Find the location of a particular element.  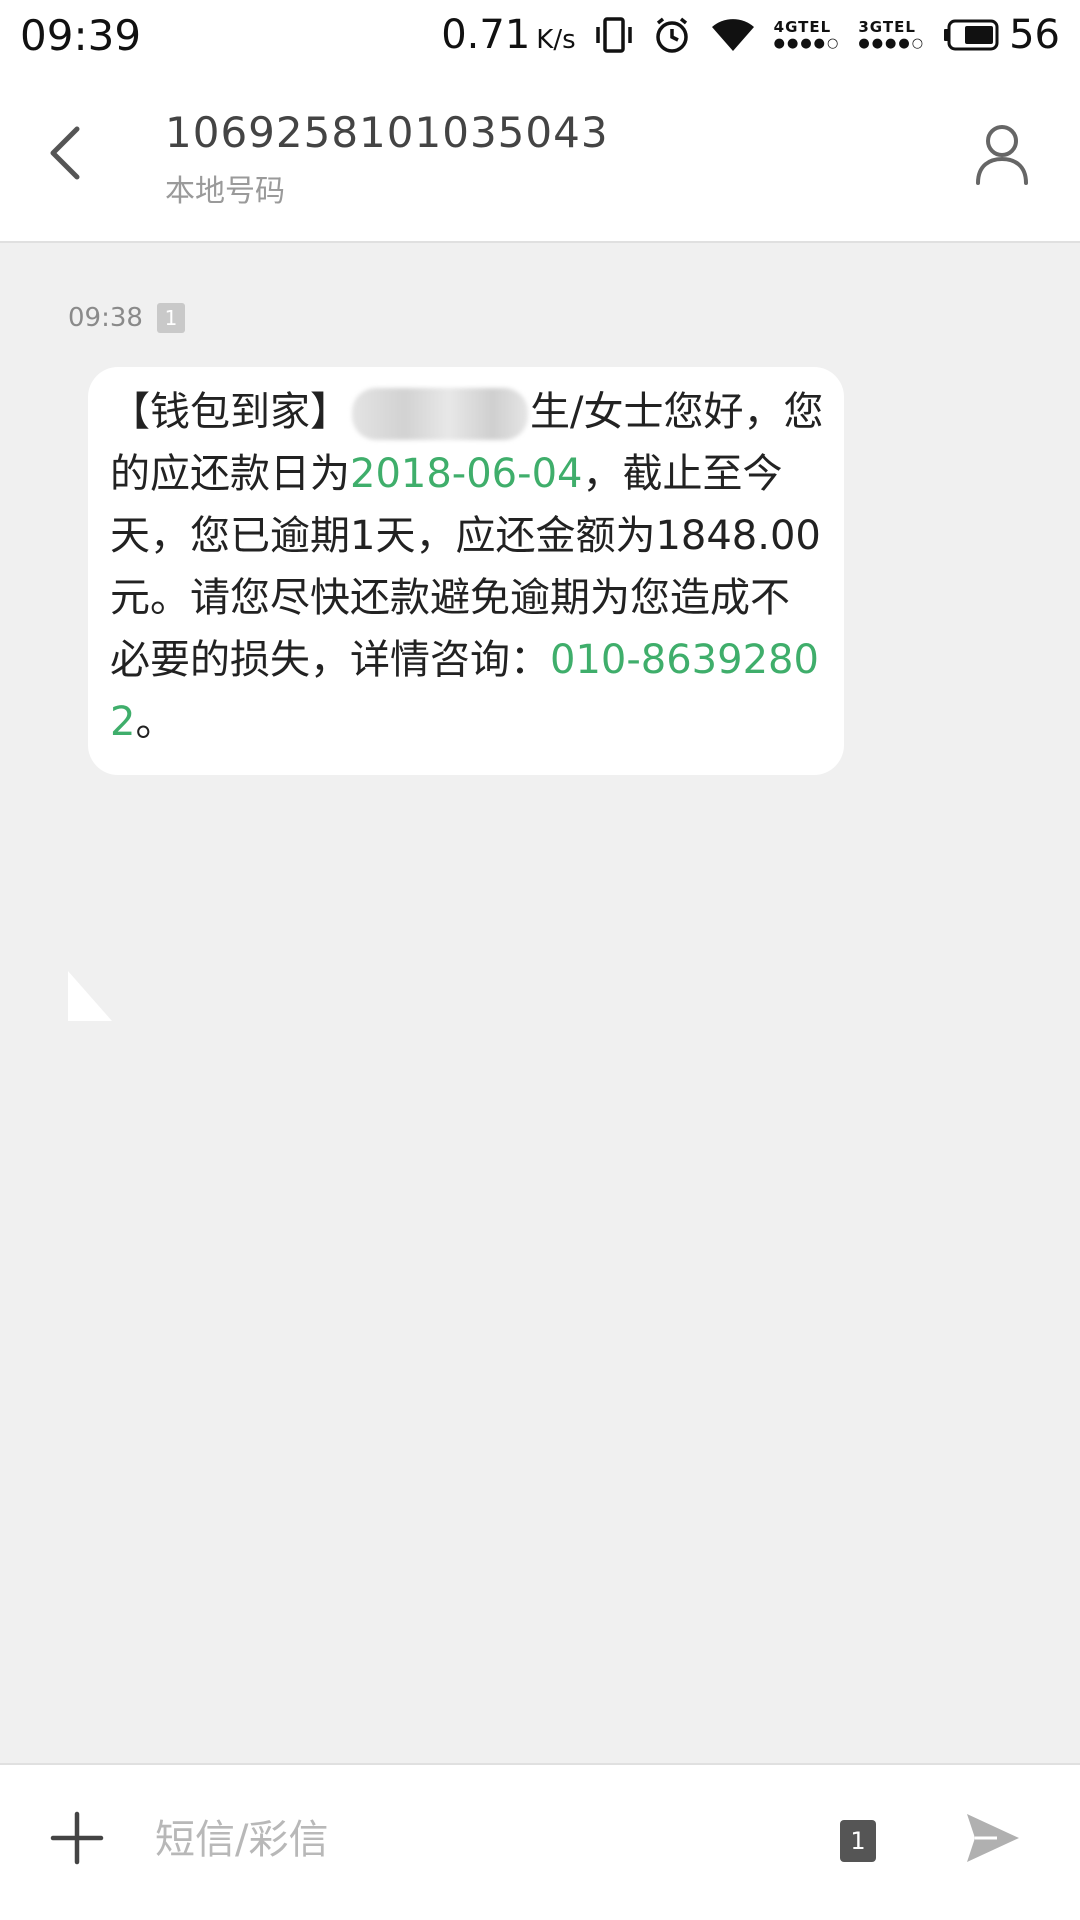

contact-person-icon is located at coordinates (1002, 156).